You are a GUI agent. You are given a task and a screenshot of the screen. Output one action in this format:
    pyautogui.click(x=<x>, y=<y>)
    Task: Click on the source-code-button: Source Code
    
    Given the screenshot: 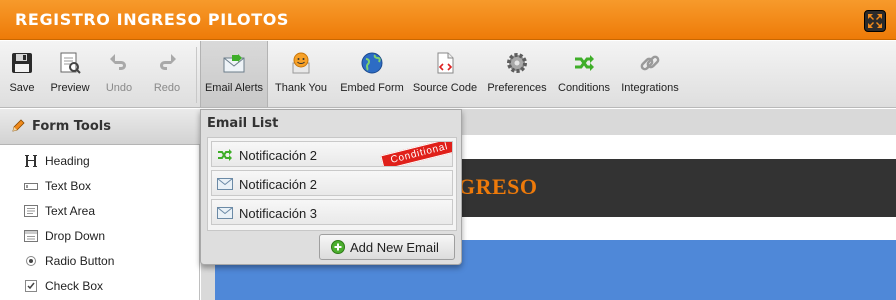 What is the action you would take?
    pyautogui.click(x=445, y=74)
    